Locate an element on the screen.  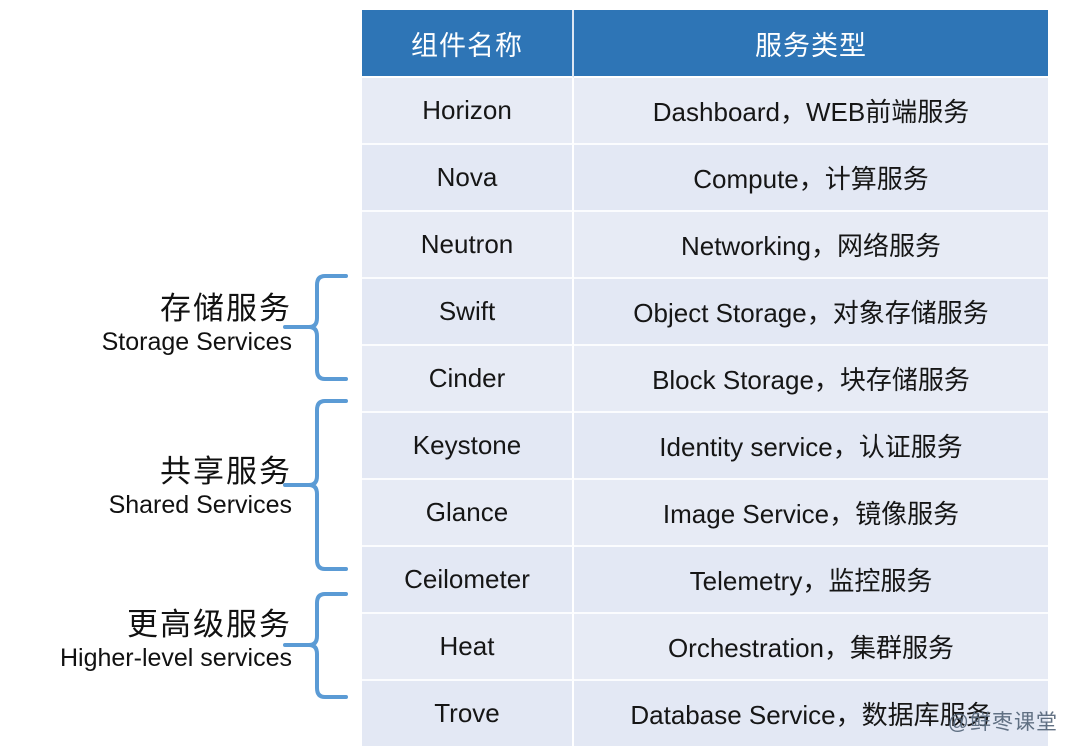
group-label-shared-en: Shared Services is located at coordinates (200, 504).